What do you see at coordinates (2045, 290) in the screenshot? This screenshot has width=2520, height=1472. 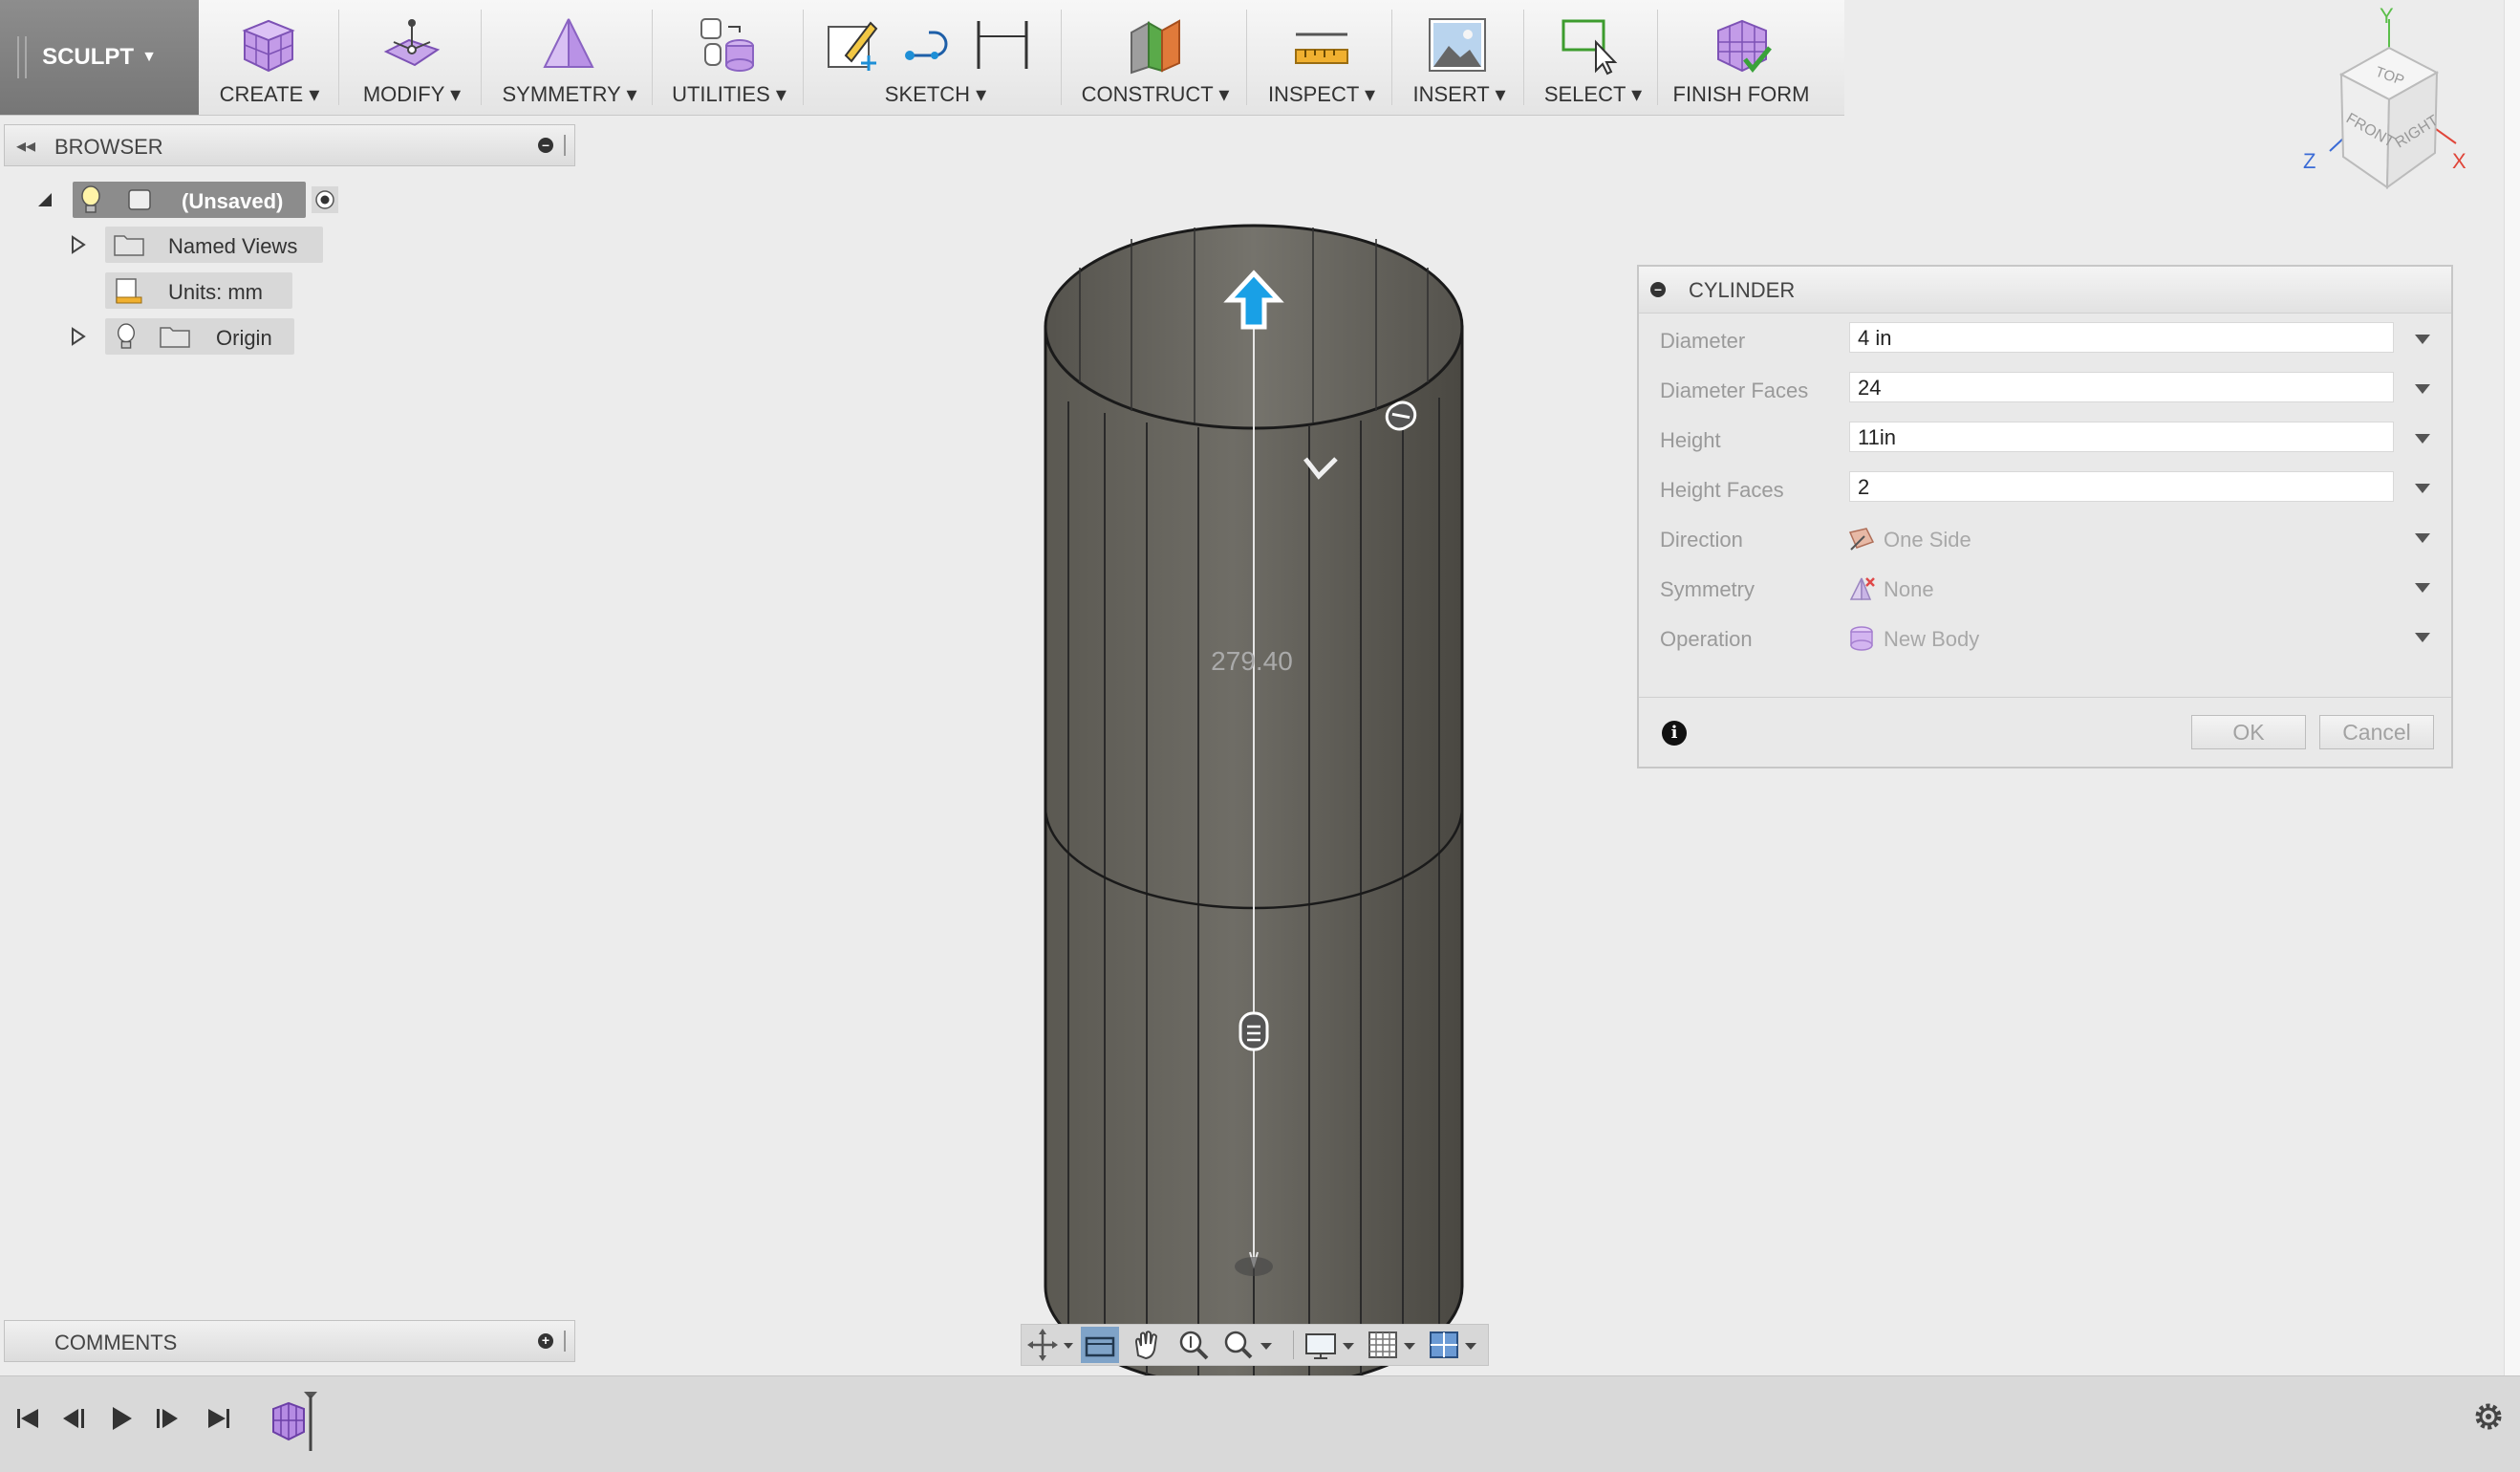 I see `dialog-header: – CYLINDER` at bounding box center [2045, 290].